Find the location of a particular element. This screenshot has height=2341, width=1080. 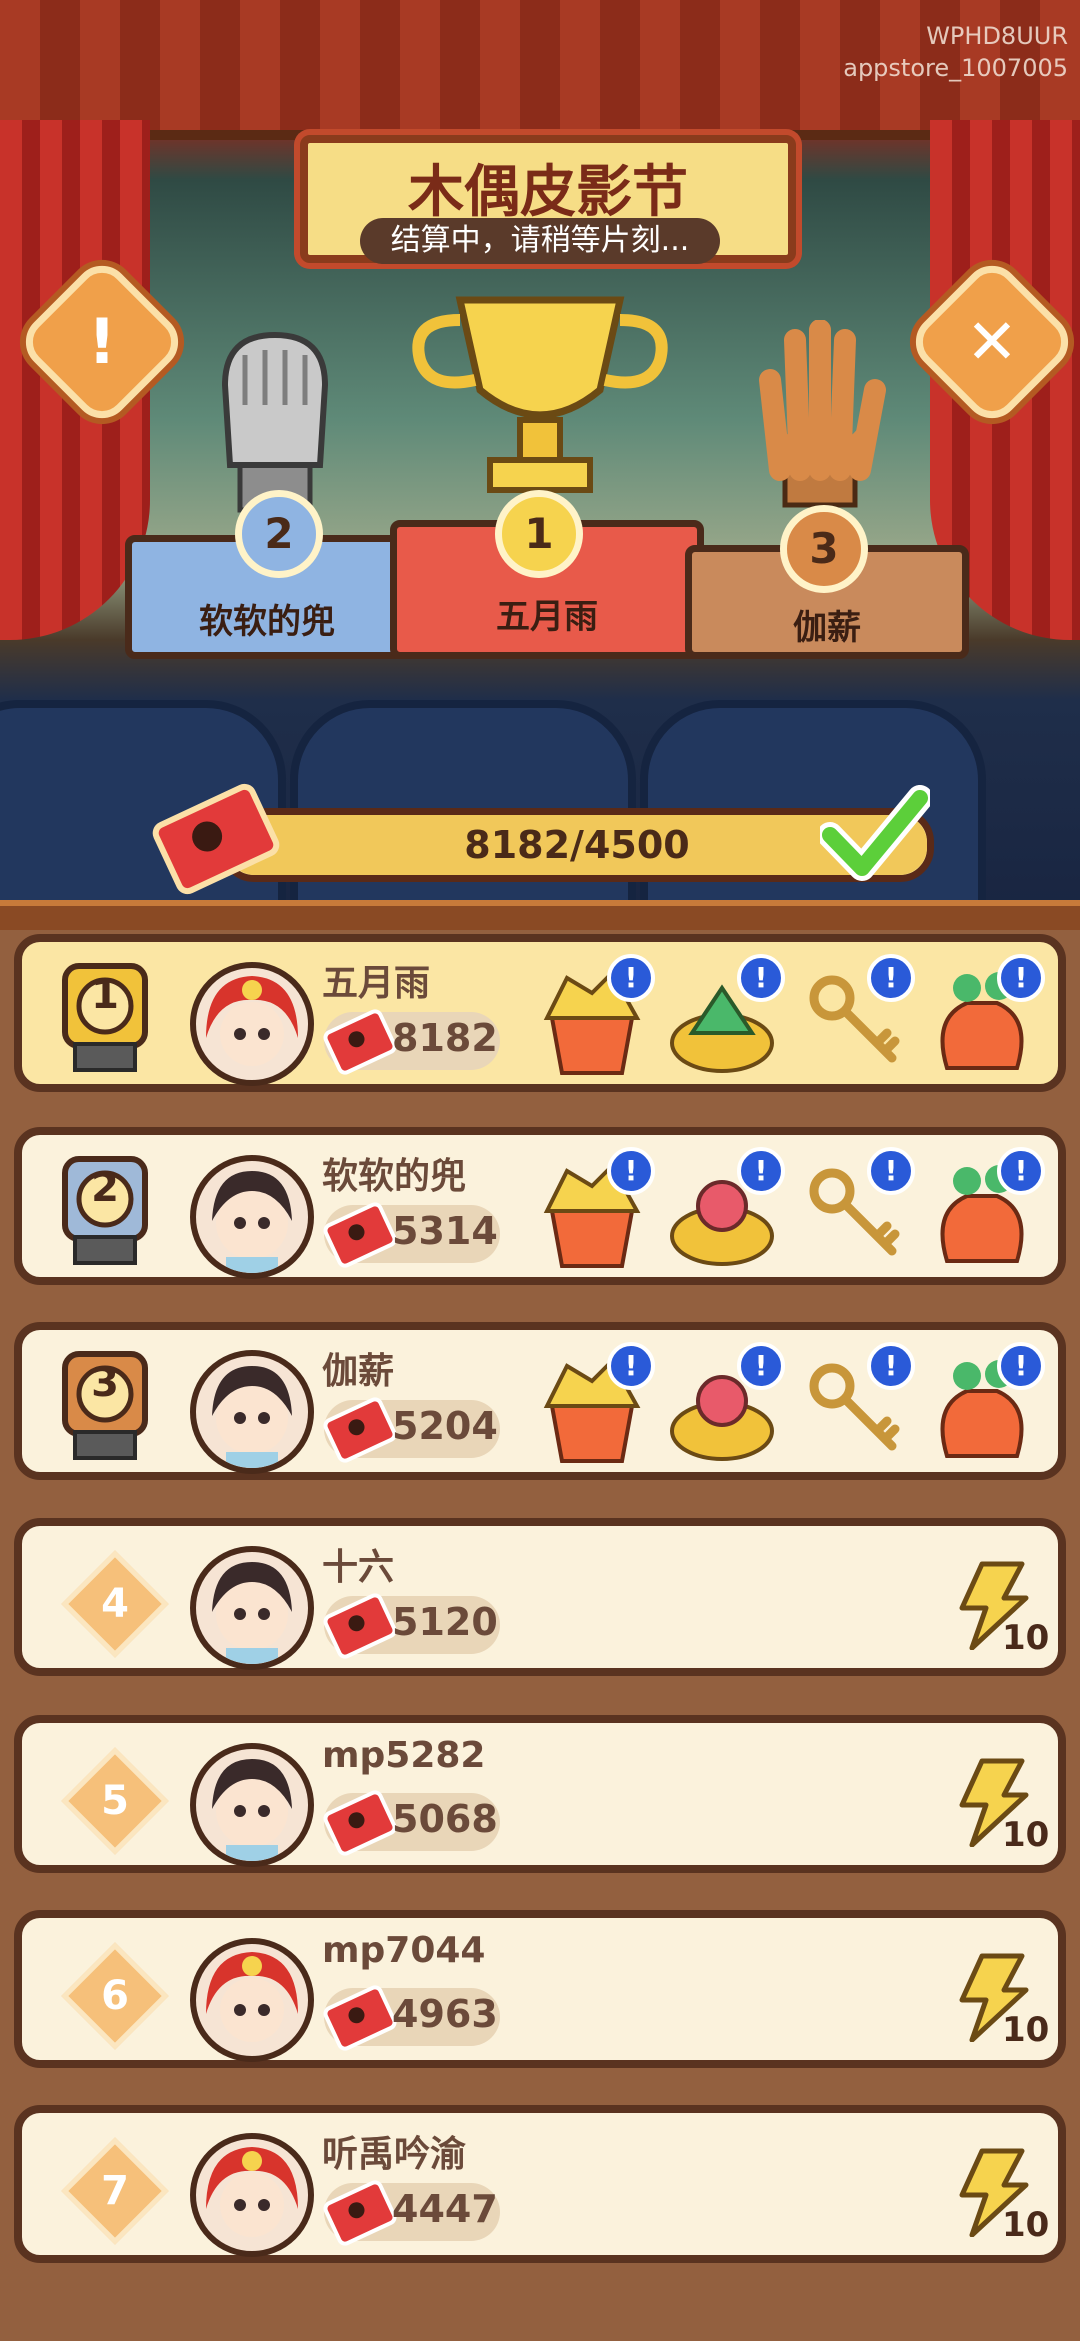

podium-second-name: 软软的兜 is located at coordinates (267, 622).